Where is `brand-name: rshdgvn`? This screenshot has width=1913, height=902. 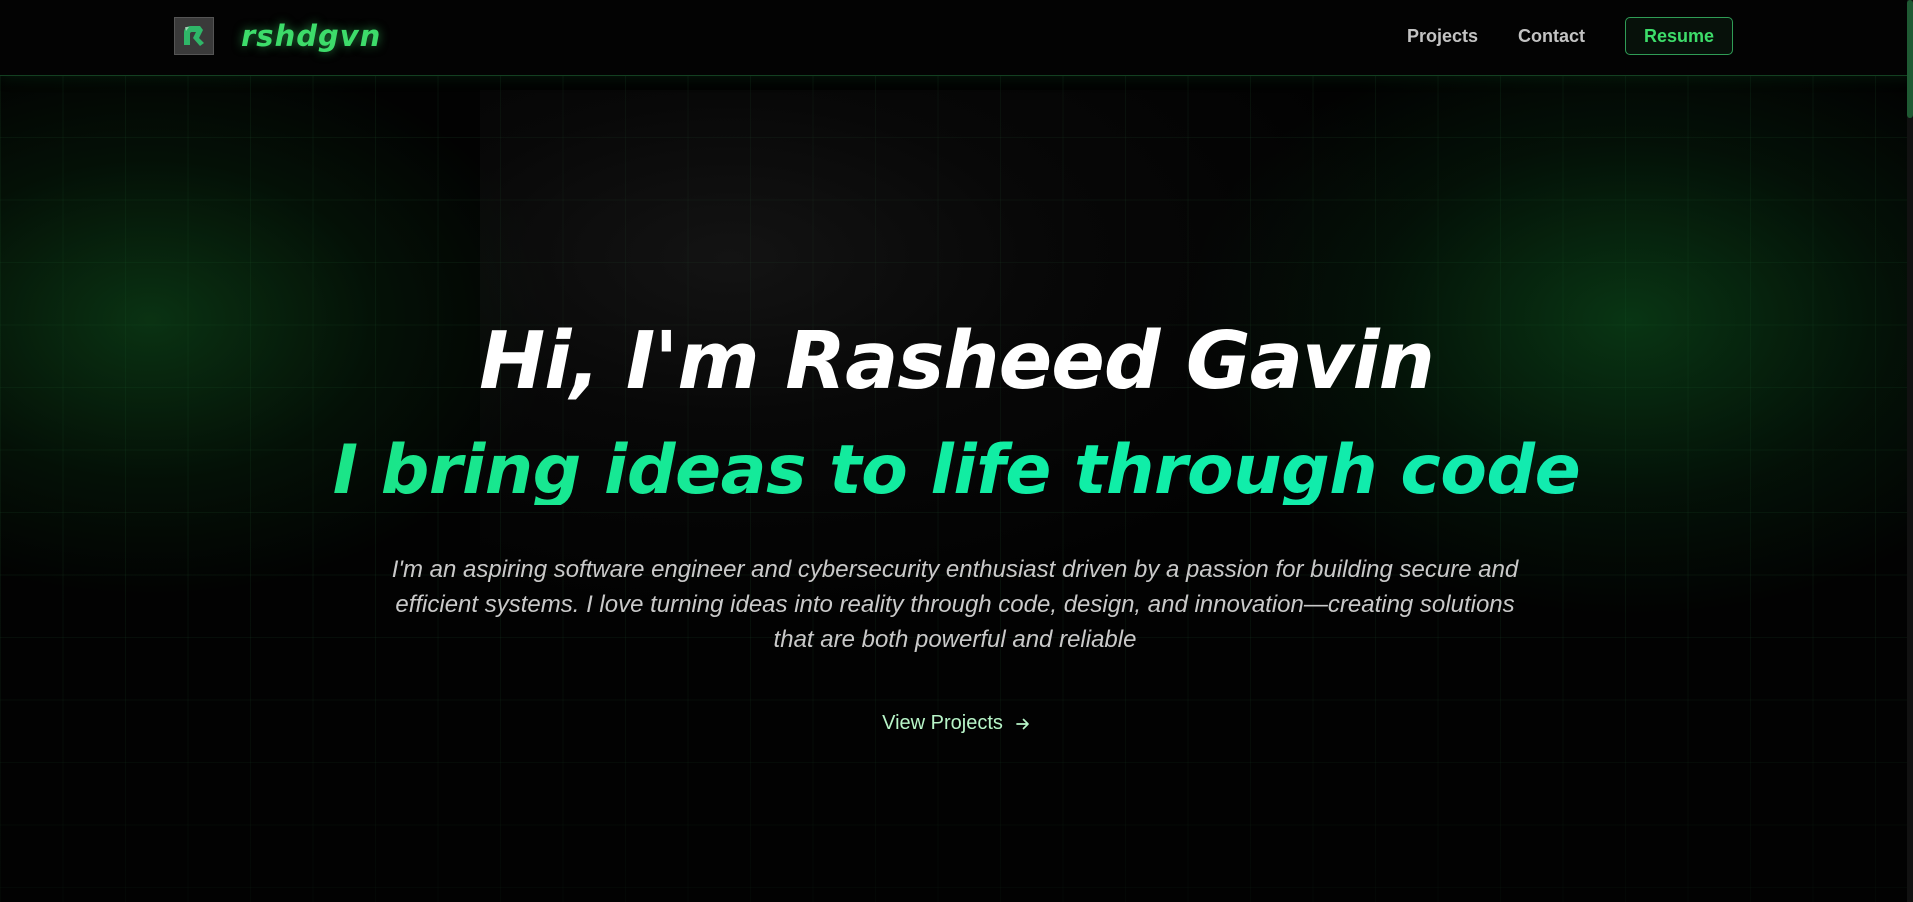
brand-name: rshdgvn is located at coordinates (311, 36).